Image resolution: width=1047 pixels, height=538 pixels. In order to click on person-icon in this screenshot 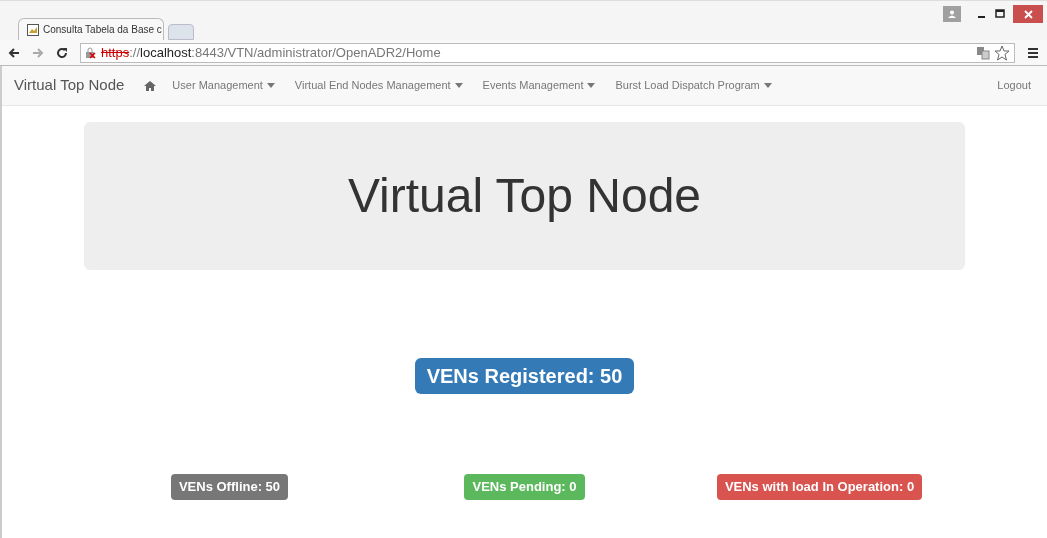, I will do `click(952, 14)`.